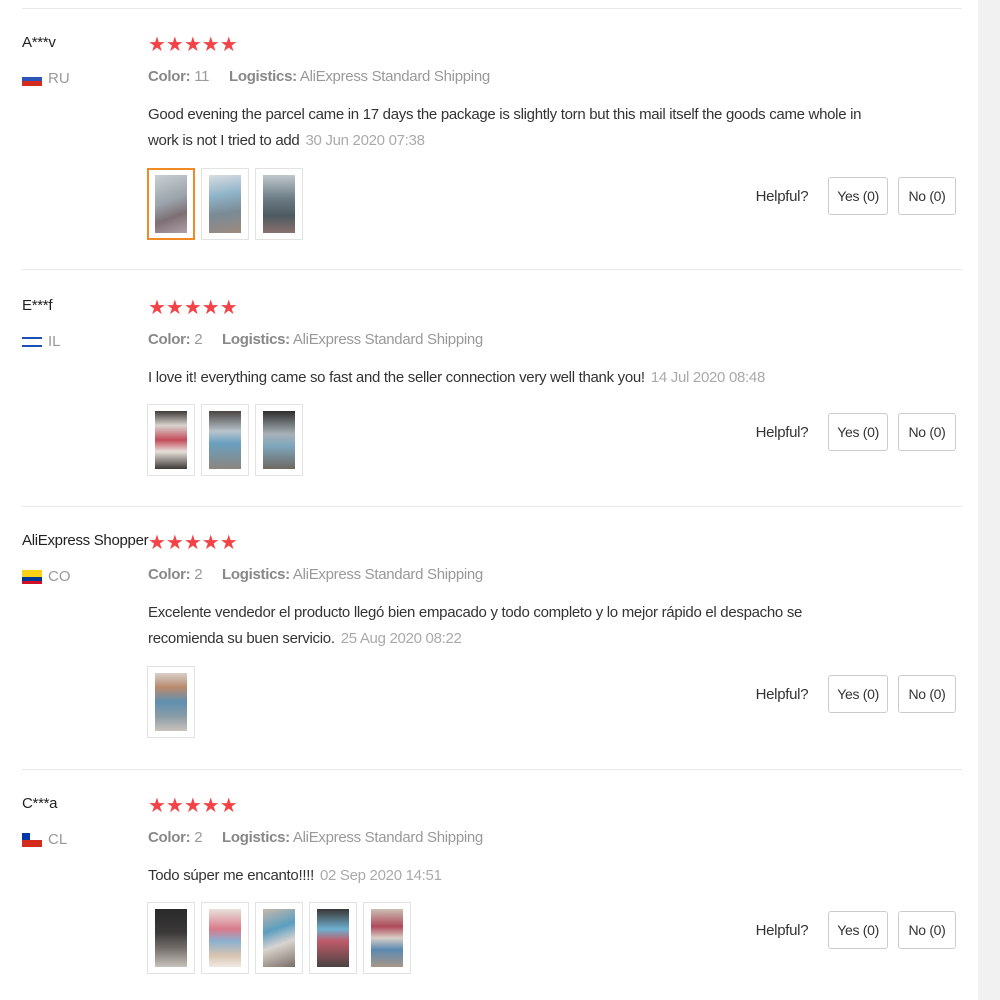 The width and height of the screenshot is (1000, 1000). I want to click on review-date: 30 Jun 2020 07:38, so click(365, 140).